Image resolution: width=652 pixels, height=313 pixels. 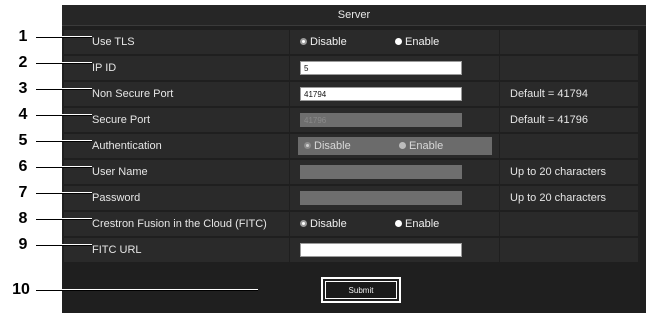 What do you see at coordinates (417, 42) in the screenshot?
I see `use-tls-enable-radio: Enable` at bounding box center [417, 42].